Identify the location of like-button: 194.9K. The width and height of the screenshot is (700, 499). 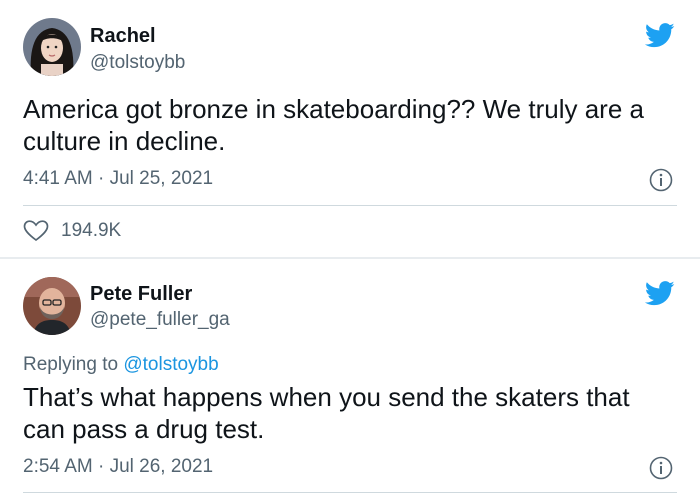
(72, 231).